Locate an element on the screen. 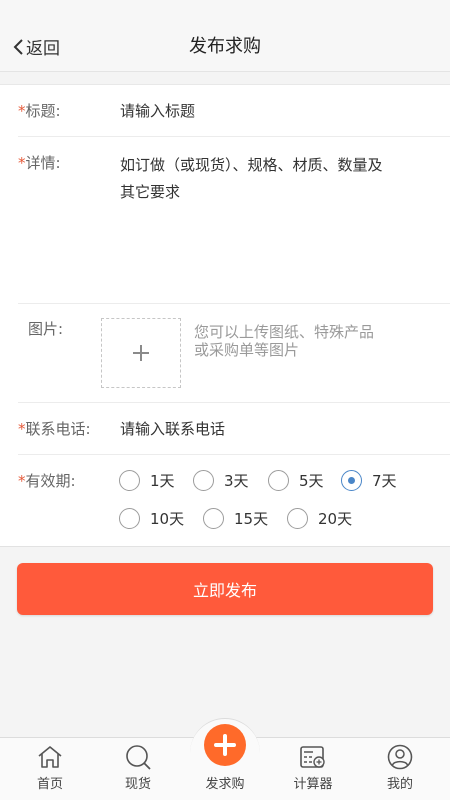 The height and width of the screenshot is (800, 450). nav-header: 返回 发布求购 is located at coordinates (225, 36).